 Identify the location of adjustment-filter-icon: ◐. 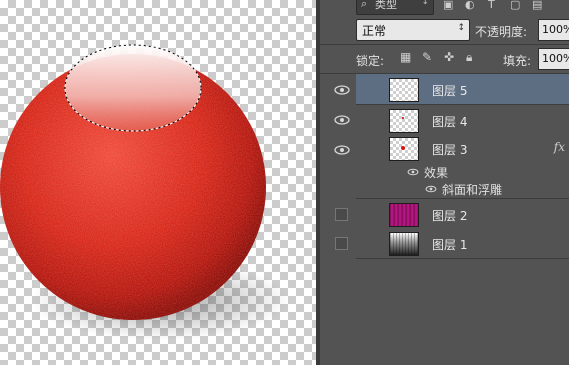
(471, 5).